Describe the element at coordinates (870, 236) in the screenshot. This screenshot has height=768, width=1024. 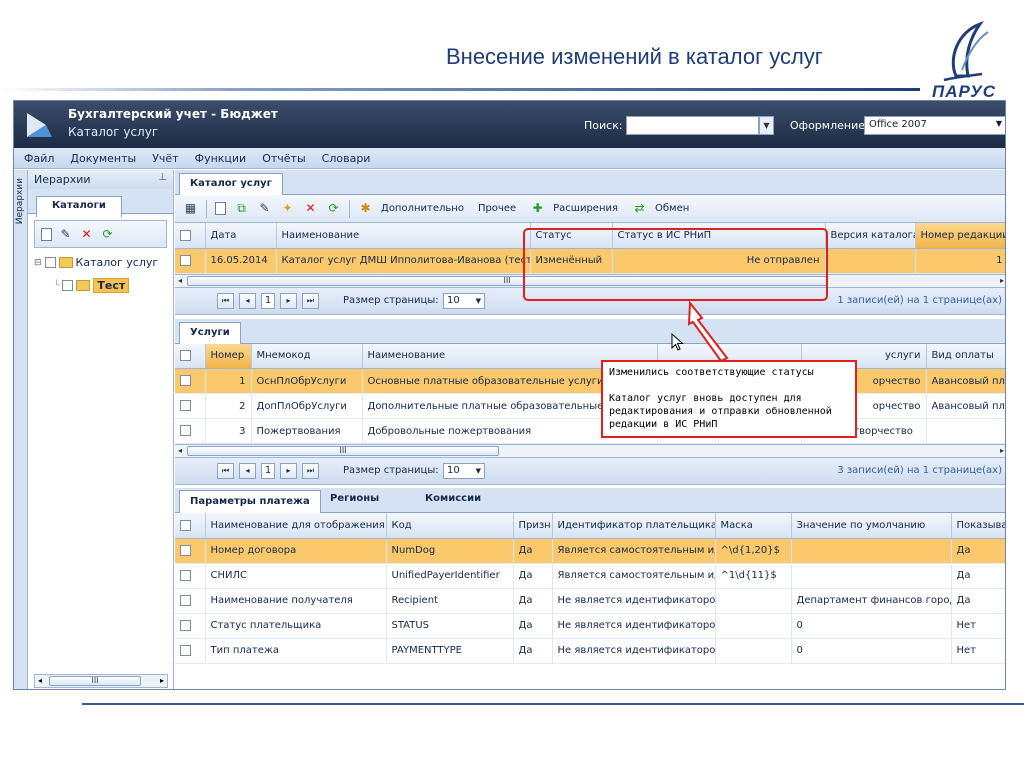
I see `column-header: Версия каталога` at that location.